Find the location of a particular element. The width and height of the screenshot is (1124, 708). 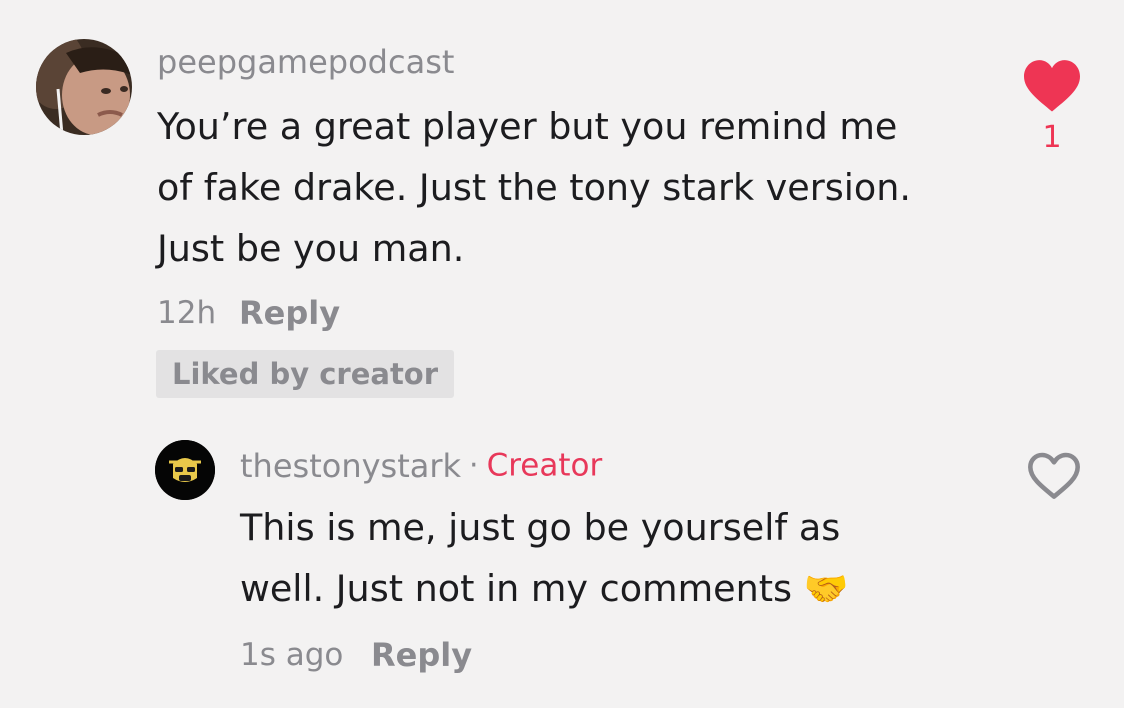

creator-badge: Creator is located at coordinates (544, 465).